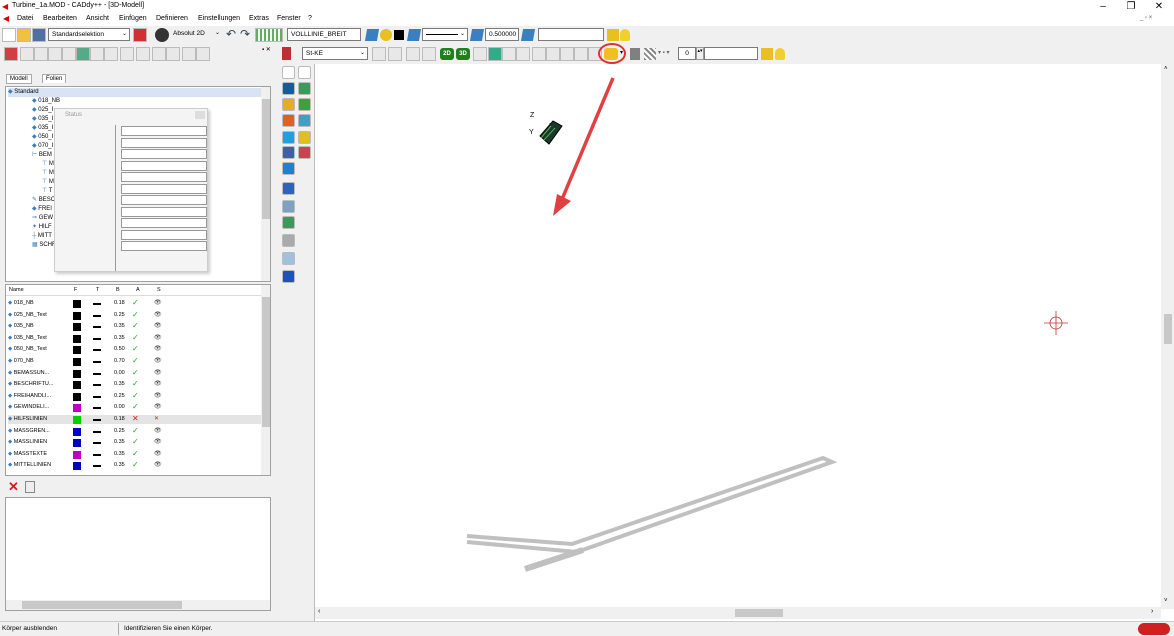 The width and height of the screenshot is (1174, 636). I want to click on app-menu-icon: ◀, so click(6, 18).